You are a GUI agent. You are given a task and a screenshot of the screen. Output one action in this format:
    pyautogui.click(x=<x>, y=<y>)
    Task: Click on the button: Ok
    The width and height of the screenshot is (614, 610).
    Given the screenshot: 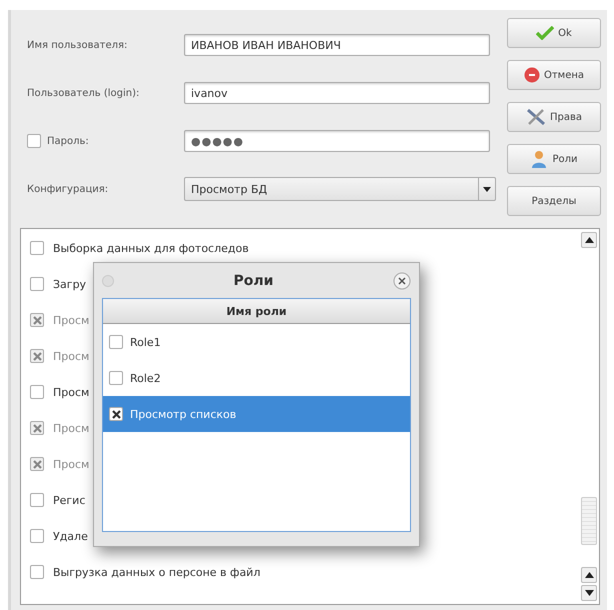 What is the action you would take?
    pyautogui.click(x=554, y=33)
    